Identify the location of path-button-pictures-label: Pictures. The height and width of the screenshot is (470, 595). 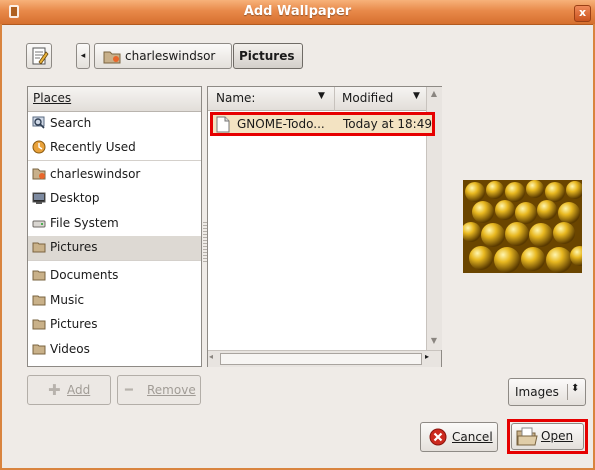
(267, 56).